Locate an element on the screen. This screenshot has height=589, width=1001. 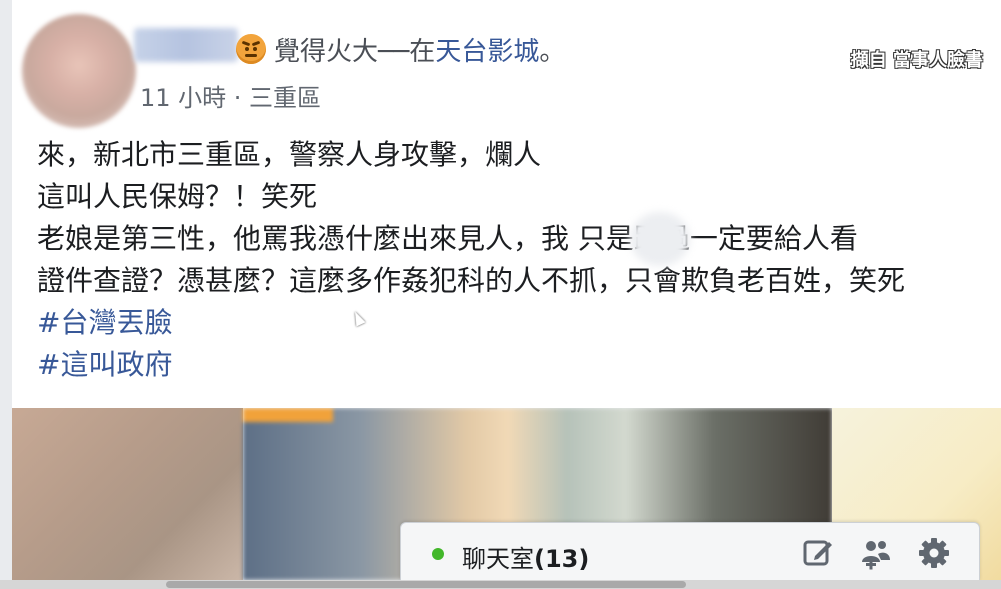
watermark-caption: 擷自 當事人臉書 is located at coordinates (916, 60).